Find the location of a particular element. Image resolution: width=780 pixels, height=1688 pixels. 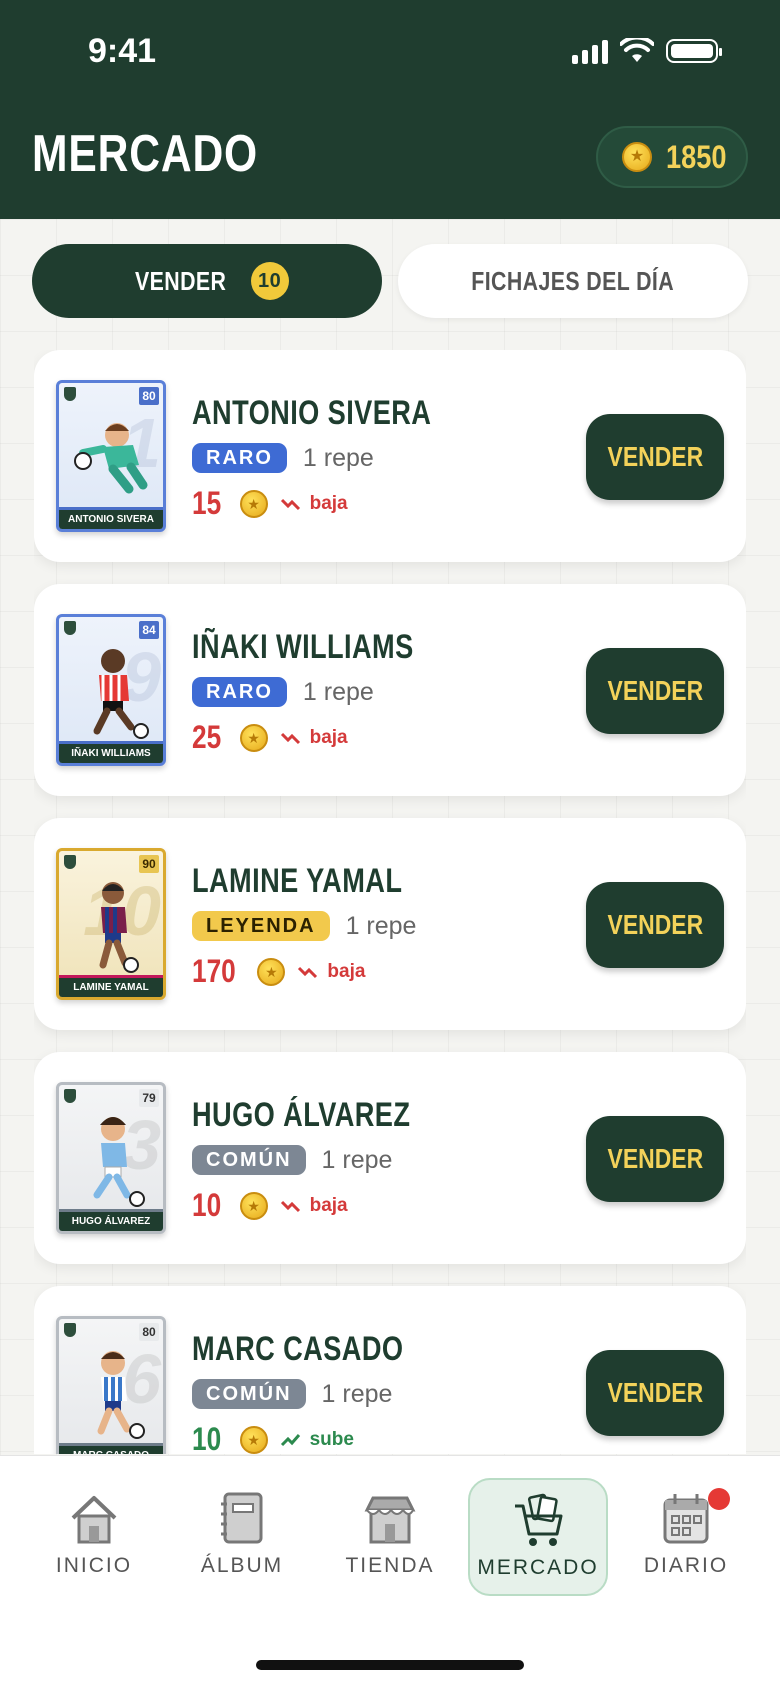

rarity-badge: LEYENDA is located at coordinates (261, 926).